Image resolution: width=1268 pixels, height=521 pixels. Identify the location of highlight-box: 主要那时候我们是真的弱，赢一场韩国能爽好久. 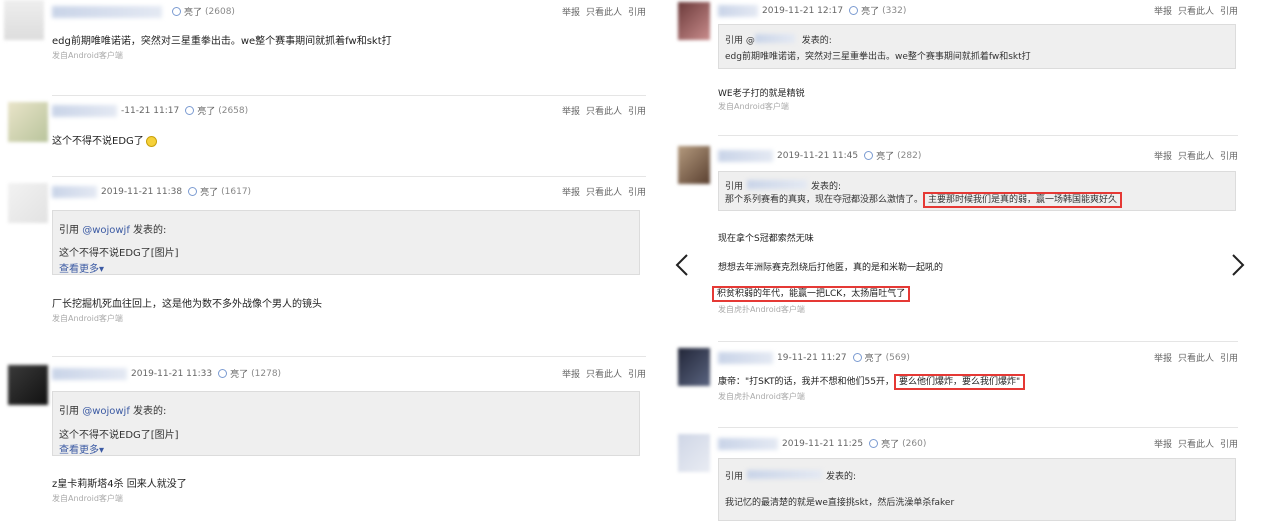
(1023, 200).